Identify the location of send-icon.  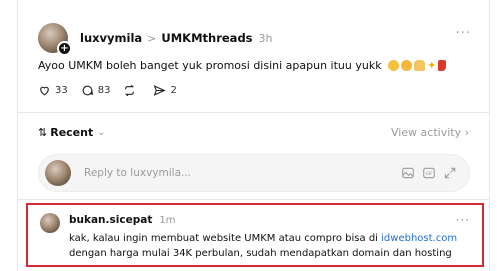
(160, 90).